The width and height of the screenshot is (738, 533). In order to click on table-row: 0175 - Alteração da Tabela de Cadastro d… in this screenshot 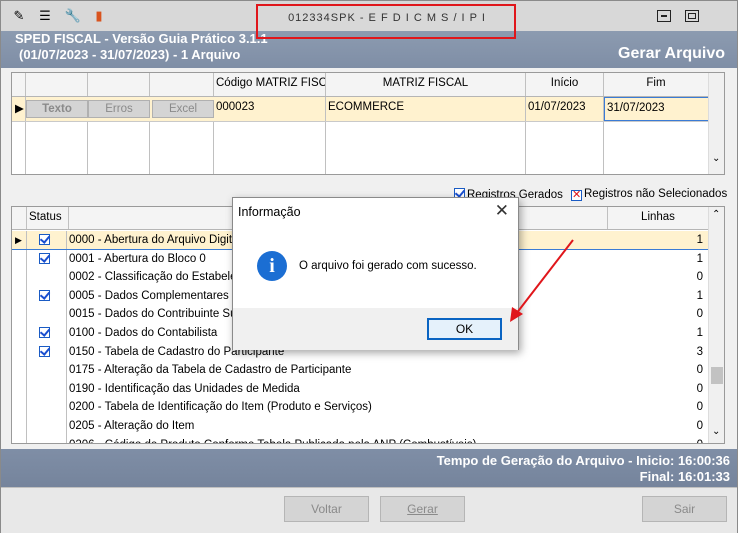, I will do `click(360, 370)`.